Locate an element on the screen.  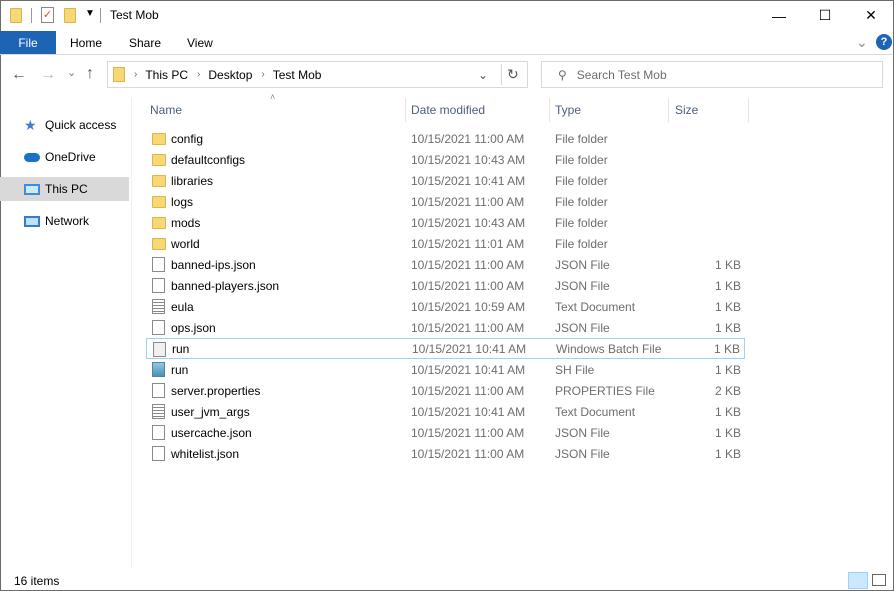
chevron-right-icon: › is located at coordinates (199, 74).